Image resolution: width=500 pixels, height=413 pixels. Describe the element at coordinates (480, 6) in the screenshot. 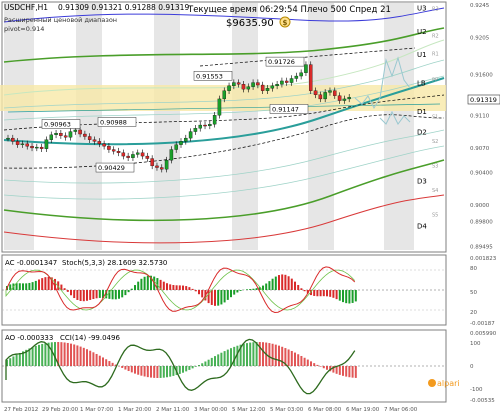

I see `price-axis-label: 0.9245` at that location.